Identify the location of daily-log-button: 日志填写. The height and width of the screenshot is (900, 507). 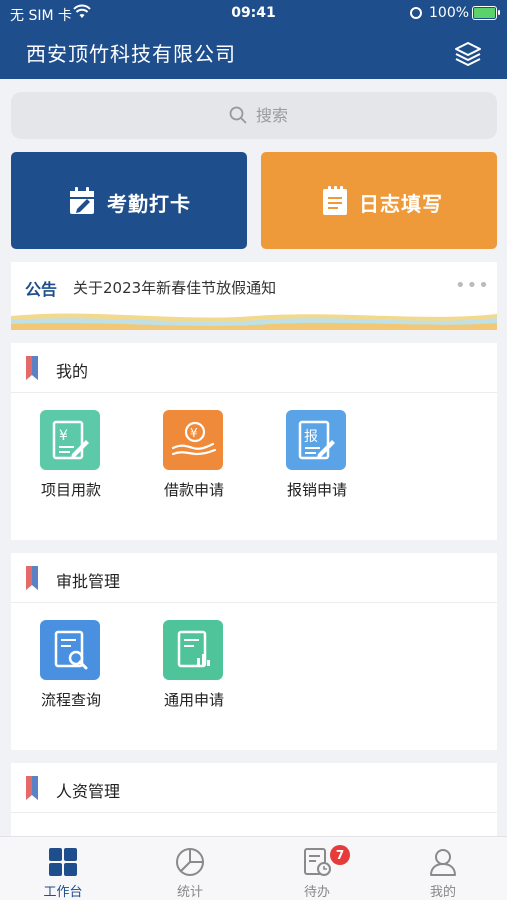
(379, 200).